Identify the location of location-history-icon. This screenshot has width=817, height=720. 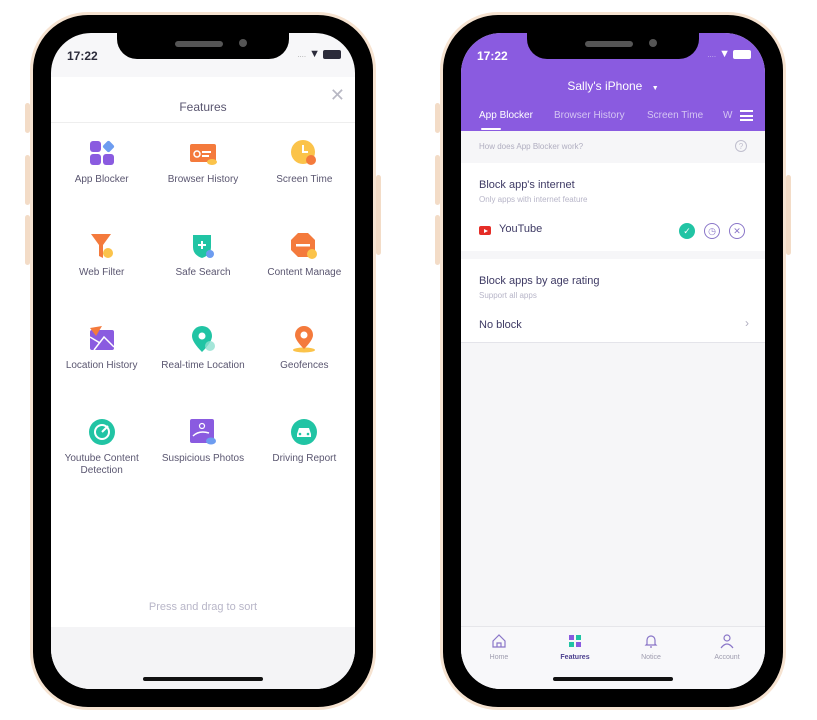
(102, 338).